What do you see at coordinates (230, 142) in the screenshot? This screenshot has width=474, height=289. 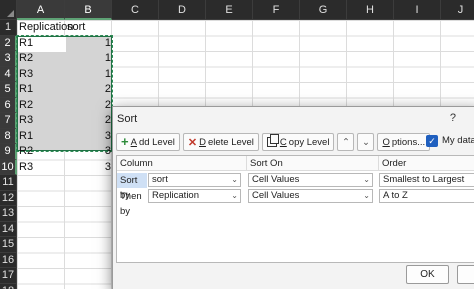 I see `delete-level-label: elete Level` at bounding box center [230, 142].